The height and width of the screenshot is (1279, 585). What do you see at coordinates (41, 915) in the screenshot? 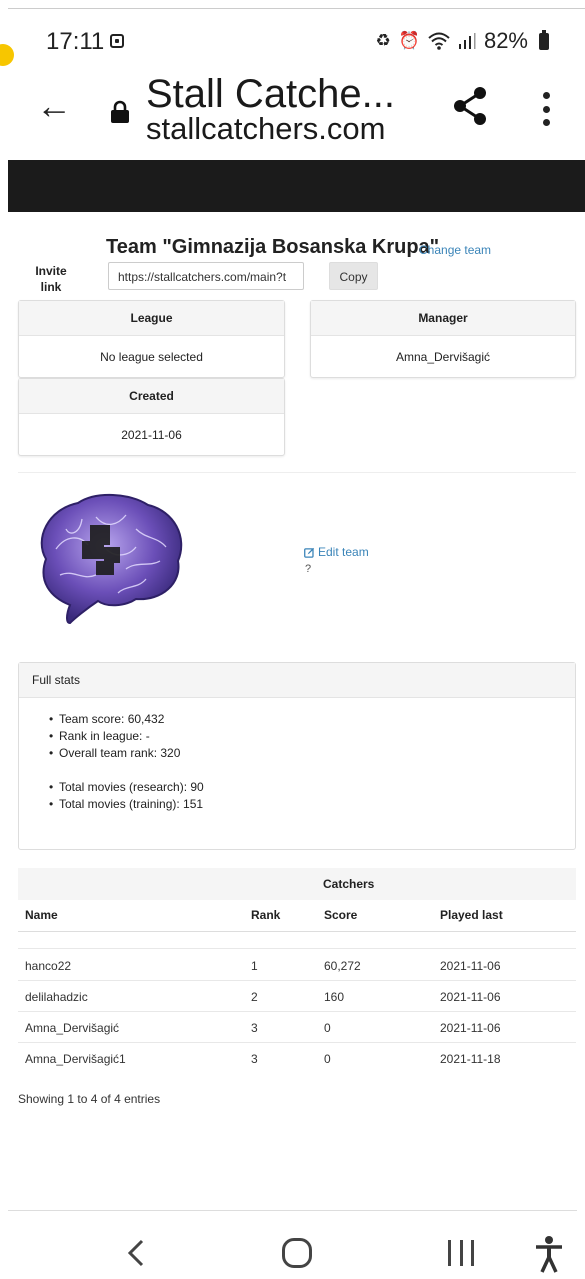
I see `column-header-name: Name` at bounding box center [41, 915].